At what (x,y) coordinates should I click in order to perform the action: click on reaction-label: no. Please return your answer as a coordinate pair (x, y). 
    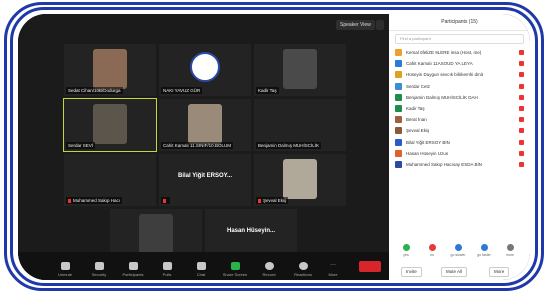
    Looking at the image, I should click on (432, 255).